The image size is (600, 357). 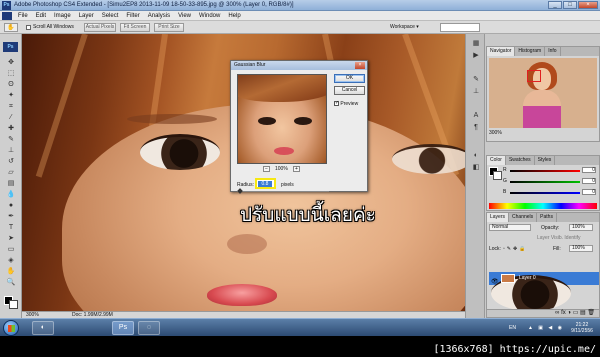 I want to click on blend-mode-select: Normal, so click(x=510, y=227).